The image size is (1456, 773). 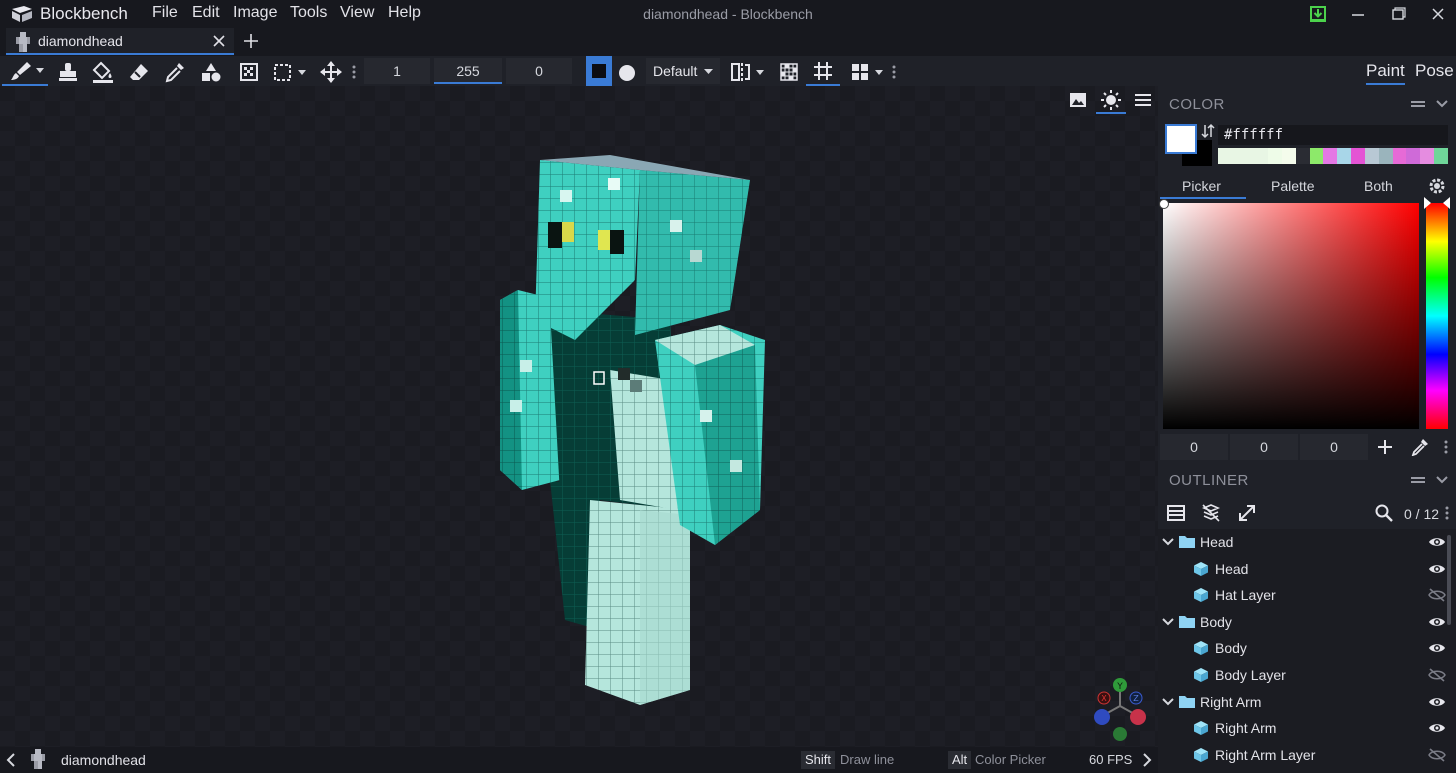 What do you see at coordinates (539, 71) in the screenshot?
I see `brush-softness-input: 0` at bounding box center [539, 71].